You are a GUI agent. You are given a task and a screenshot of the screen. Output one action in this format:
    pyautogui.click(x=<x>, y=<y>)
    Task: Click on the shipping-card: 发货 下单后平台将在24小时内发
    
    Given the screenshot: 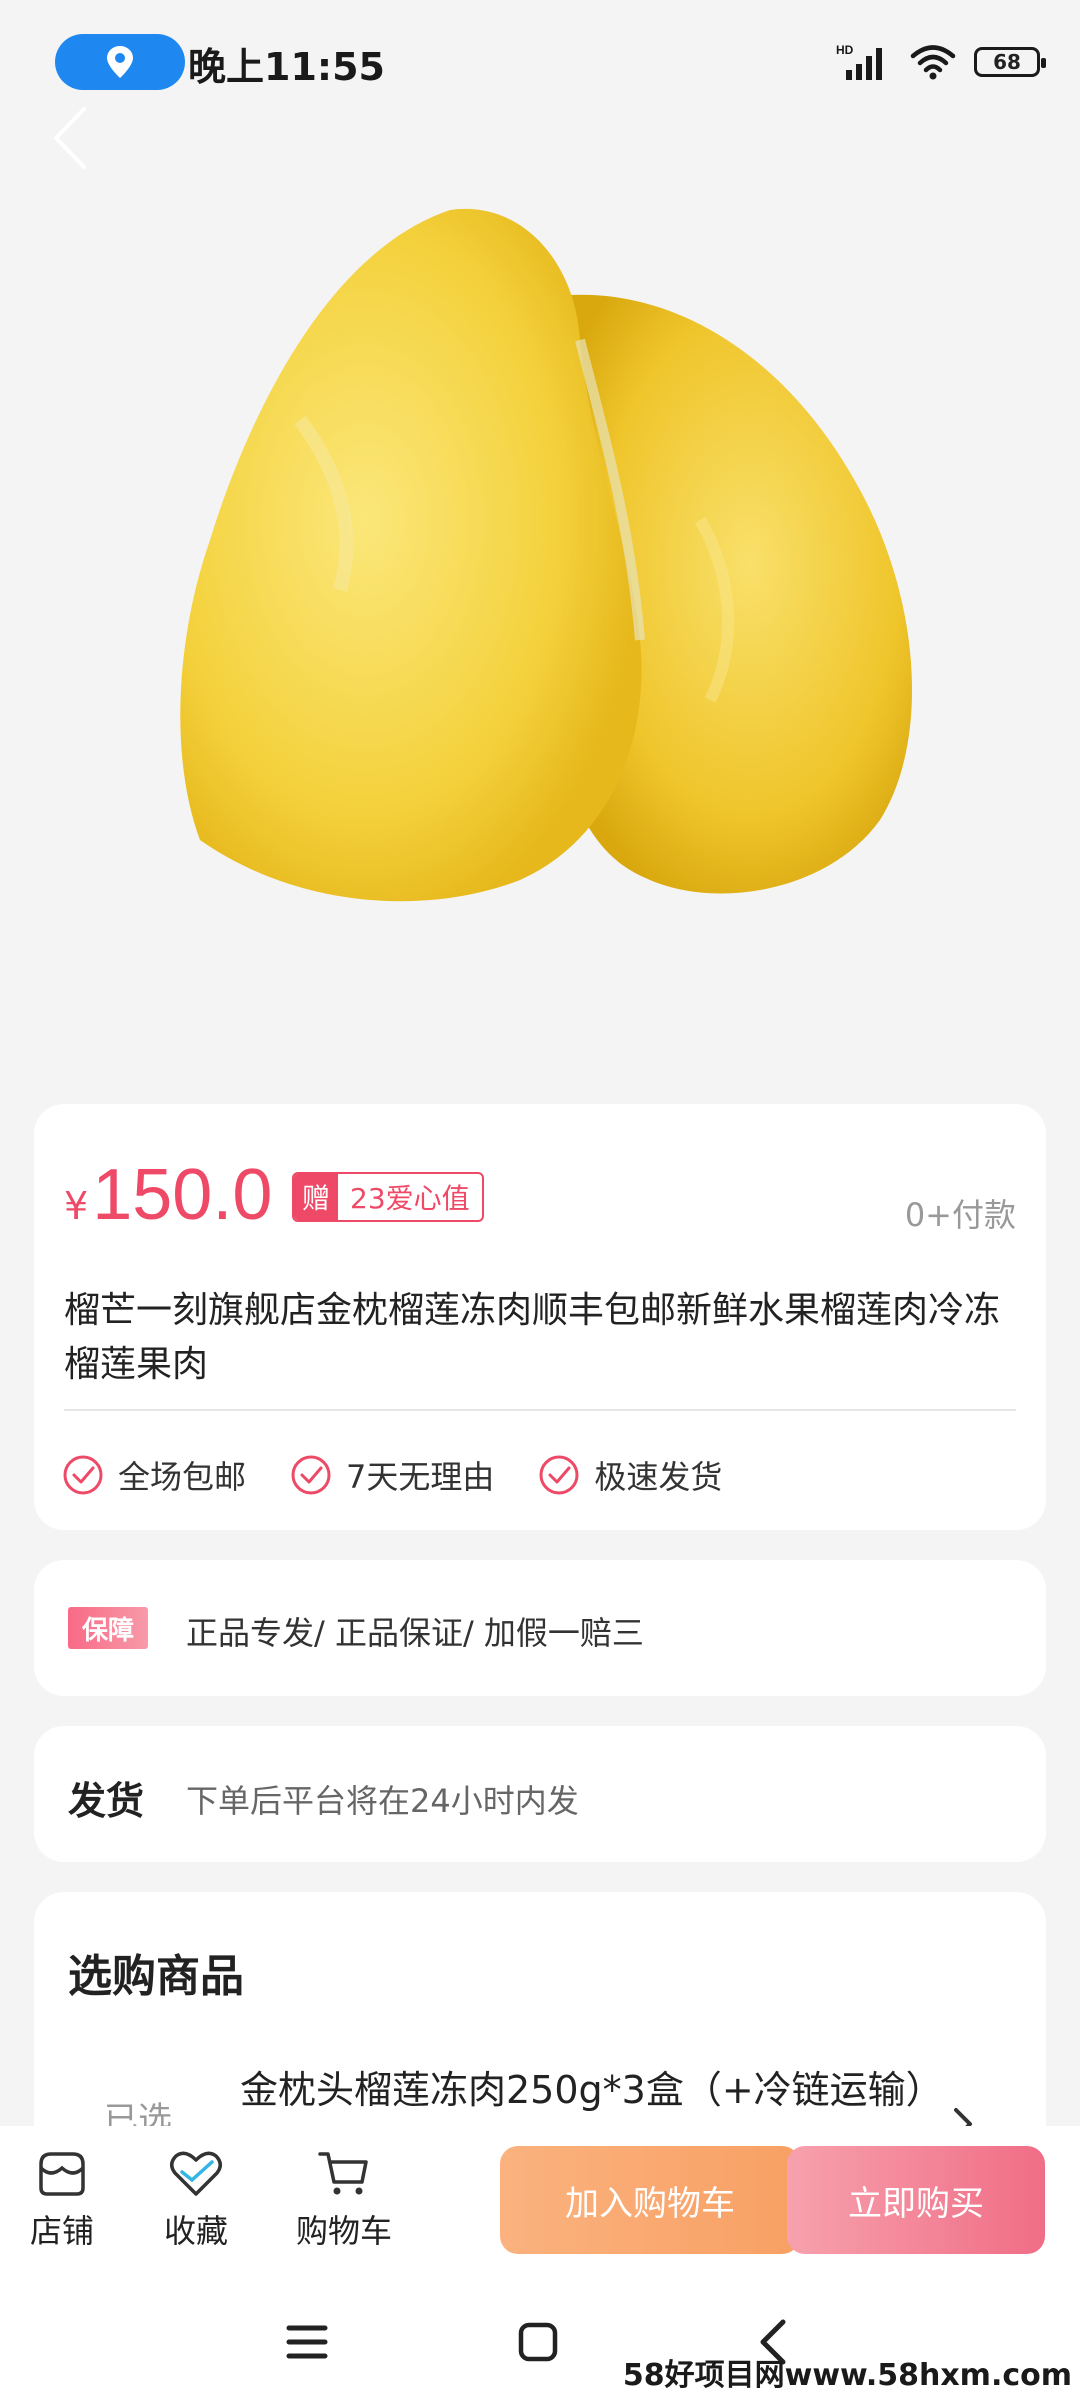 What is the action you would take?
    pyautogui.click(x=540, y=1794)
    